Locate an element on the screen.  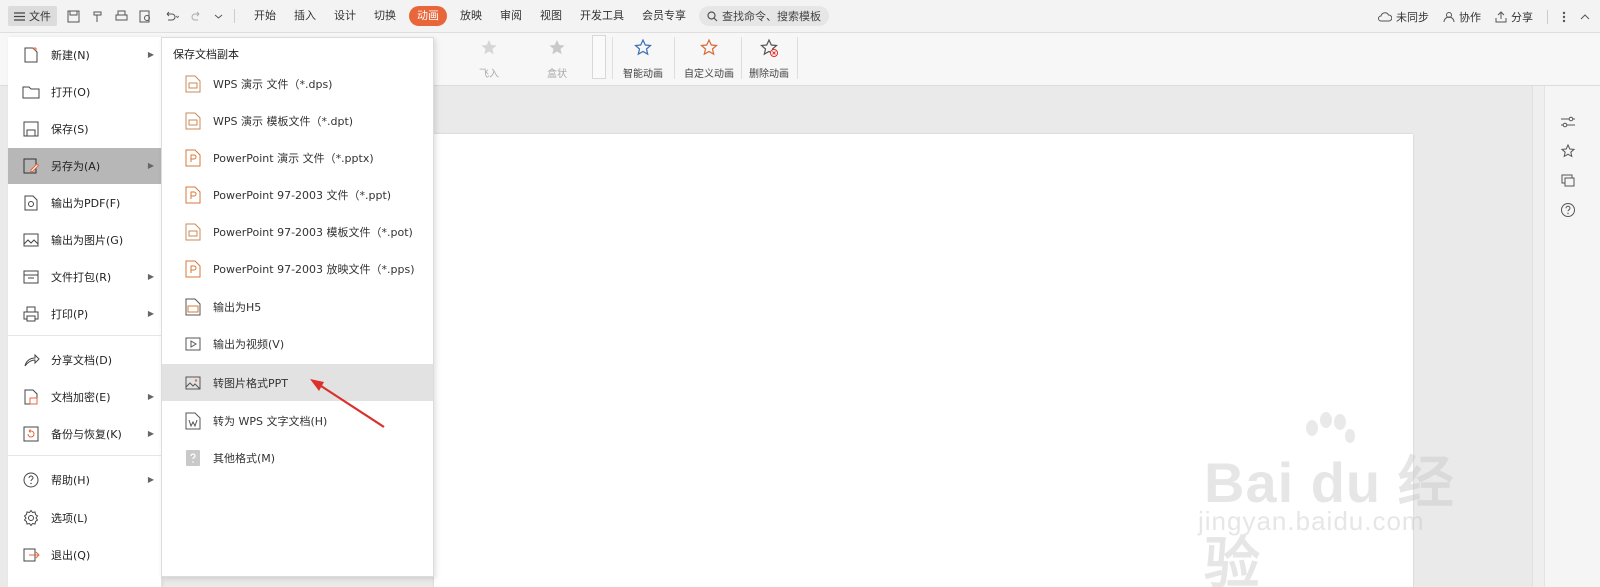
animation-pane-icon is located at coordinates (1568, 151).